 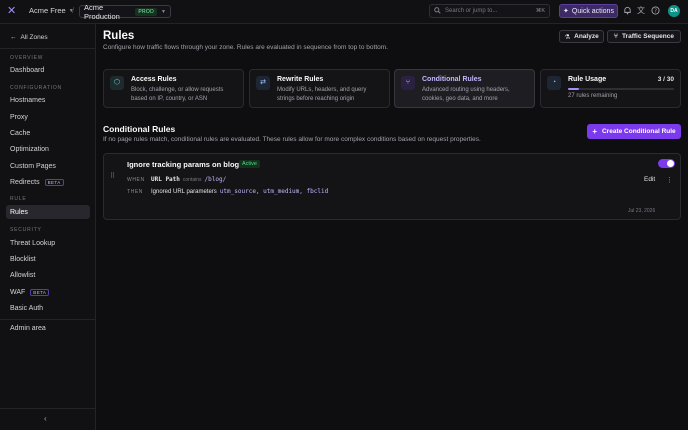 I want to click on section-security: SECURITY, so click(x=26, y=230).